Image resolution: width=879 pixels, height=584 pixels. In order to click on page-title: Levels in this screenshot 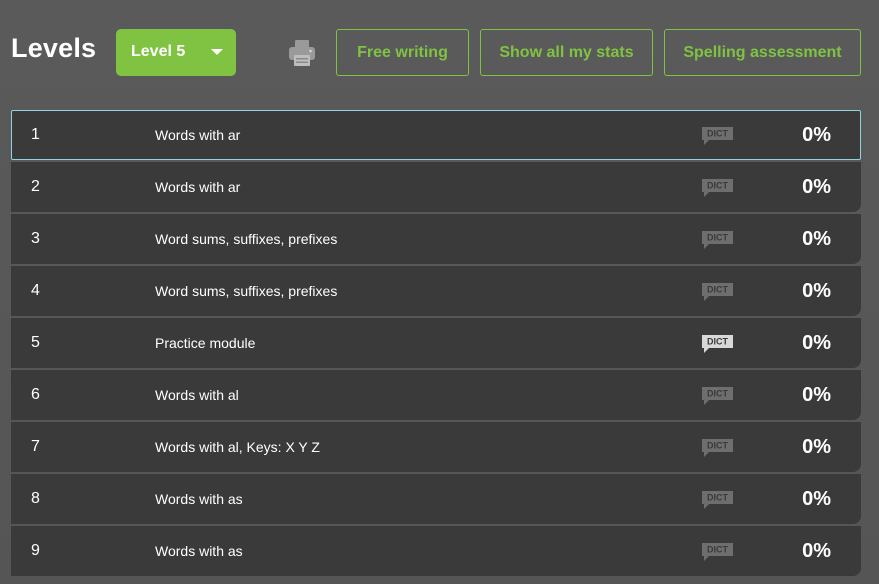, I will do `click(54, 48)`.